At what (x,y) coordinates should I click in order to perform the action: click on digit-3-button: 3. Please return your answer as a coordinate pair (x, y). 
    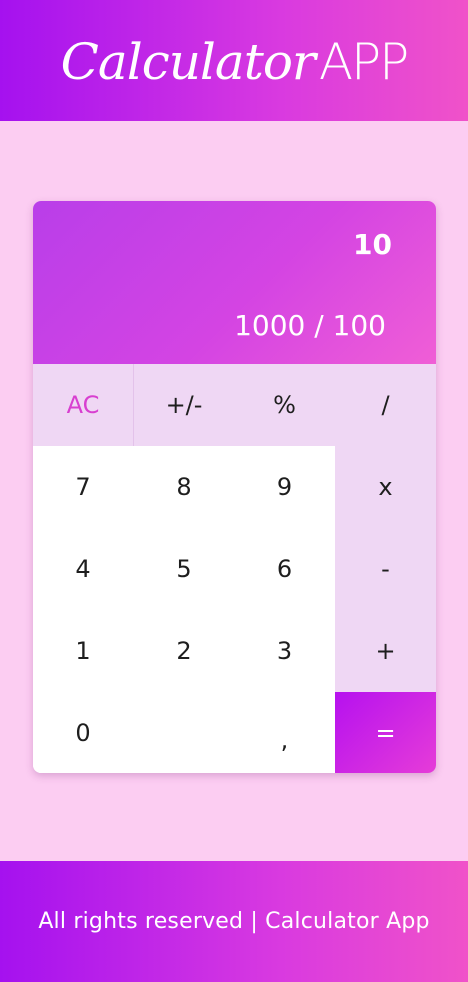
    Looking at the image, I should click on (284, 651).